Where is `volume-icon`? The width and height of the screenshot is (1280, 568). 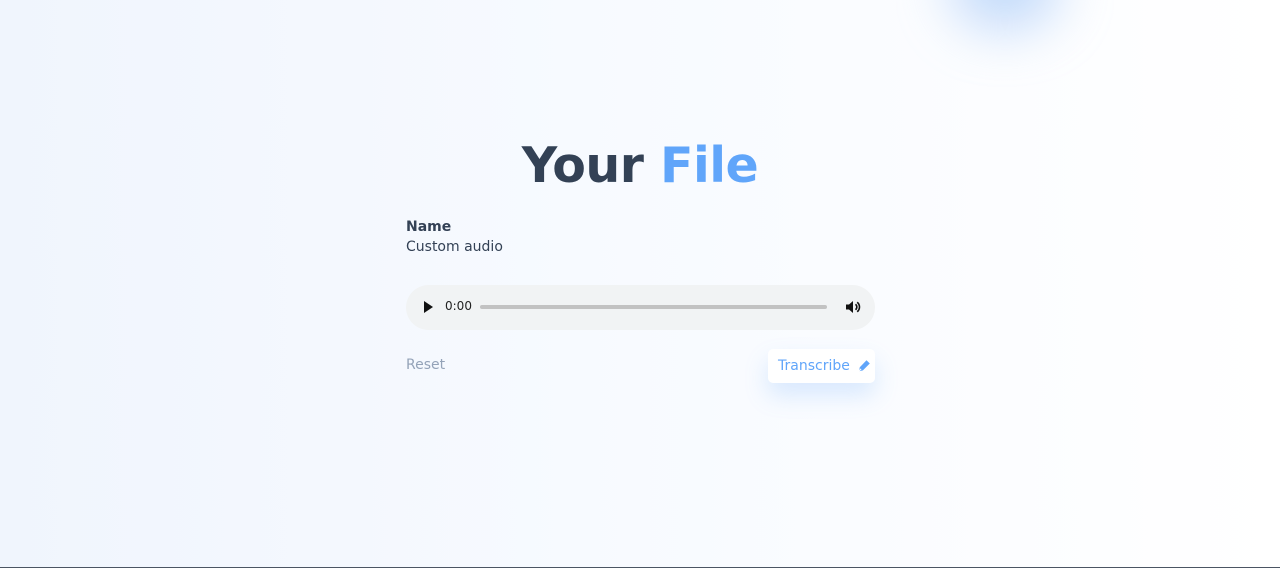 volume-icon is located at coordinates (853, 307).